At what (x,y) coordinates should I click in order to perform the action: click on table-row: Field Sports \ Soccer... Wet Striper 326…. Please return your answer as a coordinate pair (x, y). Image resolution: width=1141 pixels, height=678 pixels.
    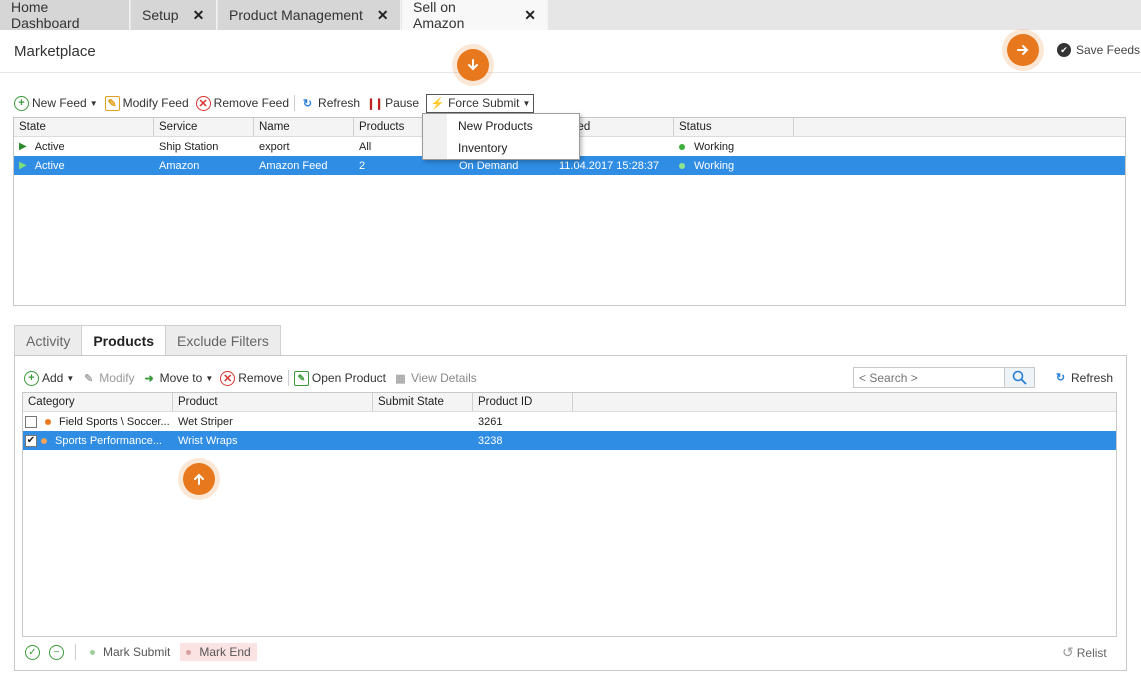
    Looking at the image, I should click on (569, 421).